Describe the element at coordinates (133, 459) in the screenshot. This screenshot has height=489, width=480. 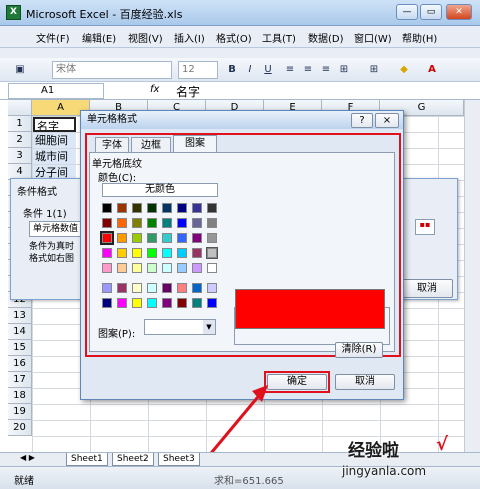
I see `sheet-tab-2: Sheet2` at that location.